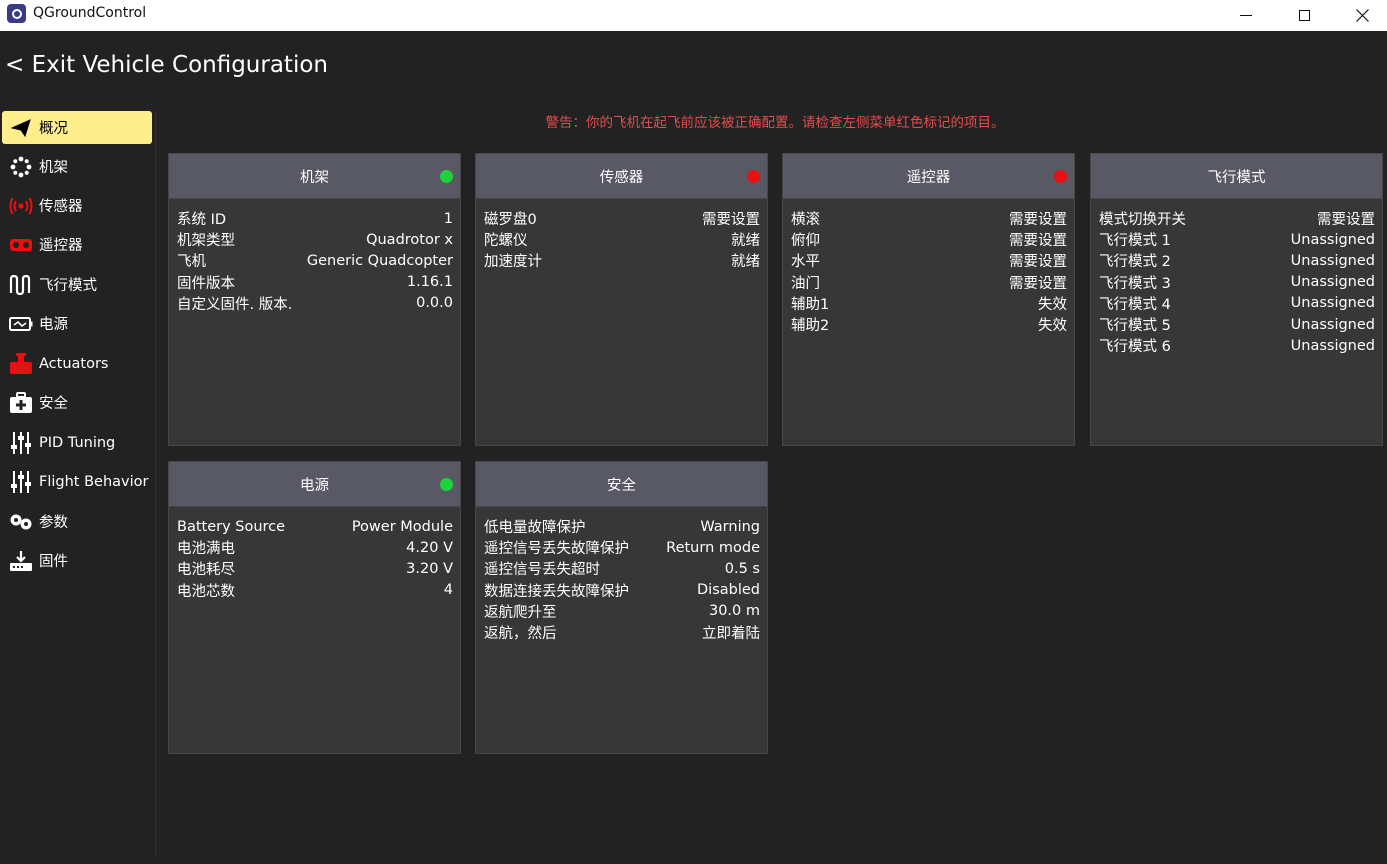 This screenshot has height=864, width=1387. What do you see at coordinates (206, 591) in the screenshot?
I see `row-label: 电池芯数` at bounding box center [206, 591].